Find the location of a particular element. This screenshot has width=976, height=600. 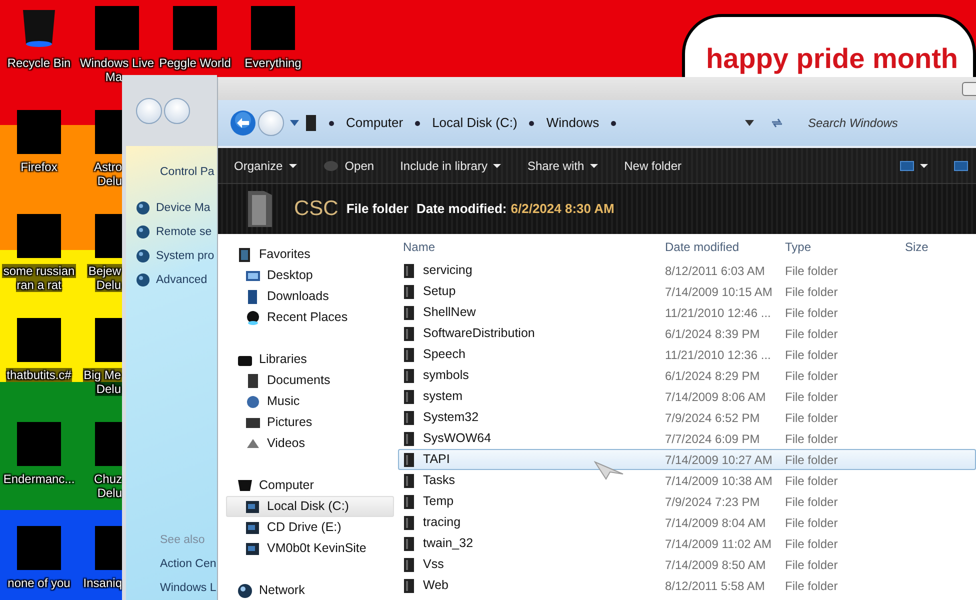

toolbar-button: Open is located at coordinates (348, 165).